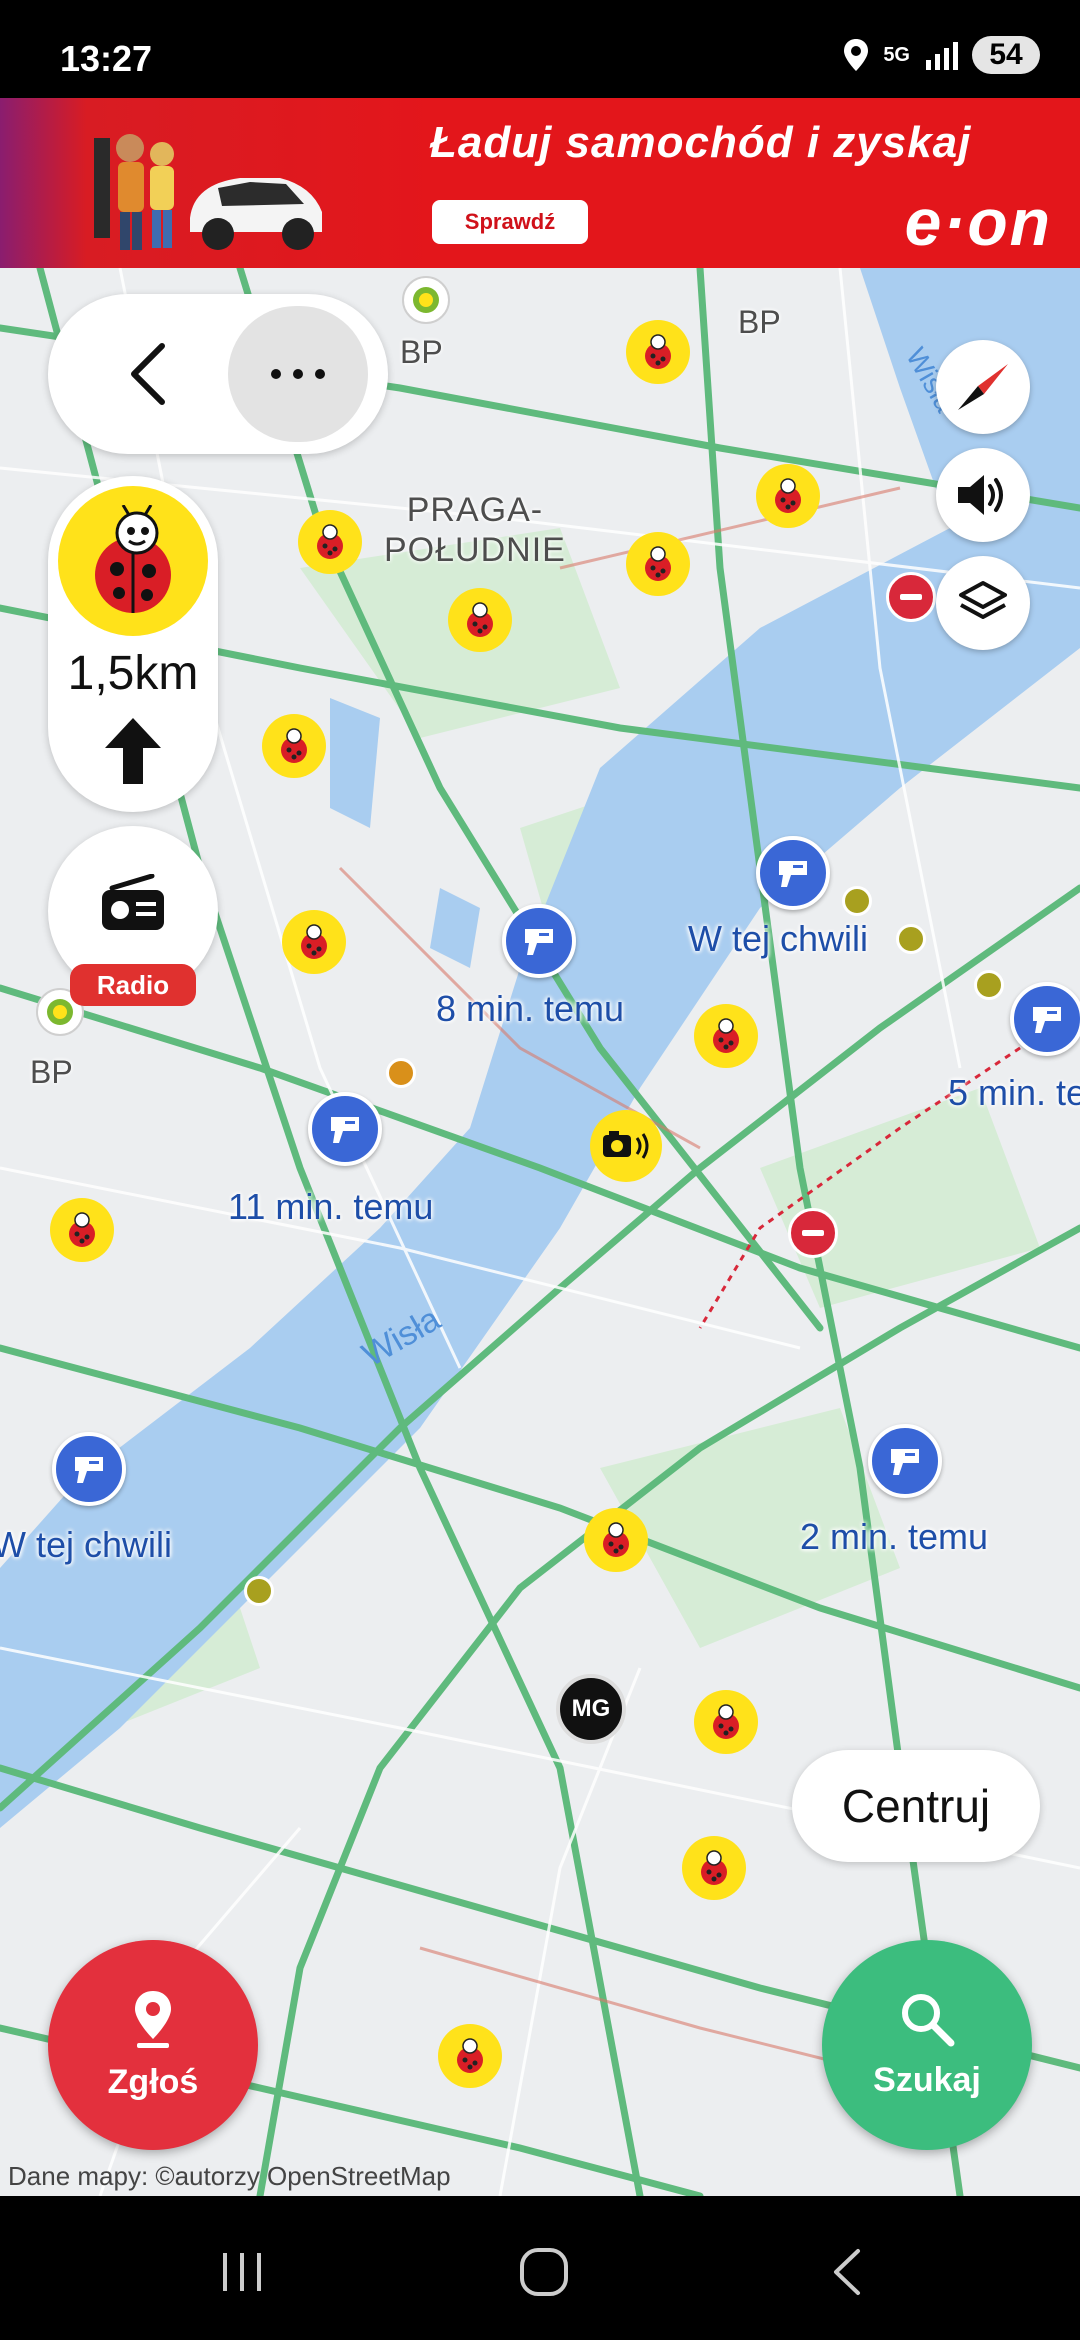 The image size is (1080, 2340). Describe the element at coordinates (978, 222) in the screenshot. I see `ad-brand-logo: e·on` at that location.